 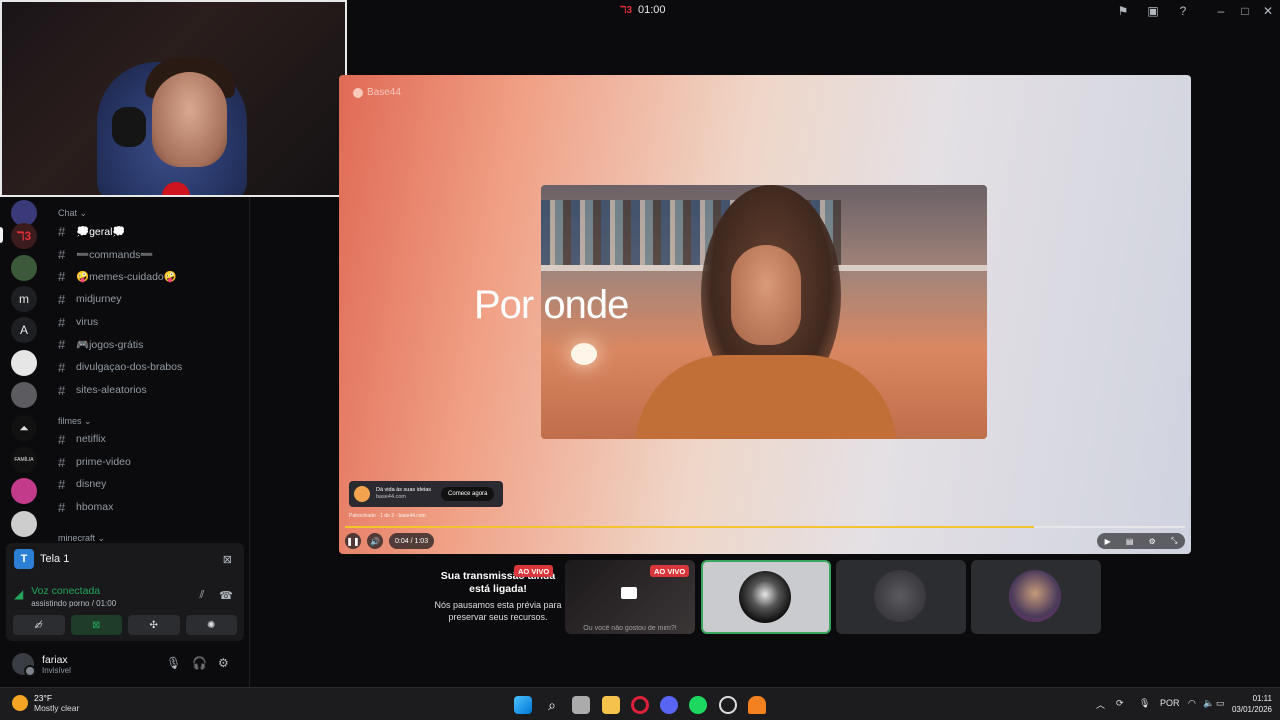 I want to click on close-icon: ✕, so click(x=1268, y=11).